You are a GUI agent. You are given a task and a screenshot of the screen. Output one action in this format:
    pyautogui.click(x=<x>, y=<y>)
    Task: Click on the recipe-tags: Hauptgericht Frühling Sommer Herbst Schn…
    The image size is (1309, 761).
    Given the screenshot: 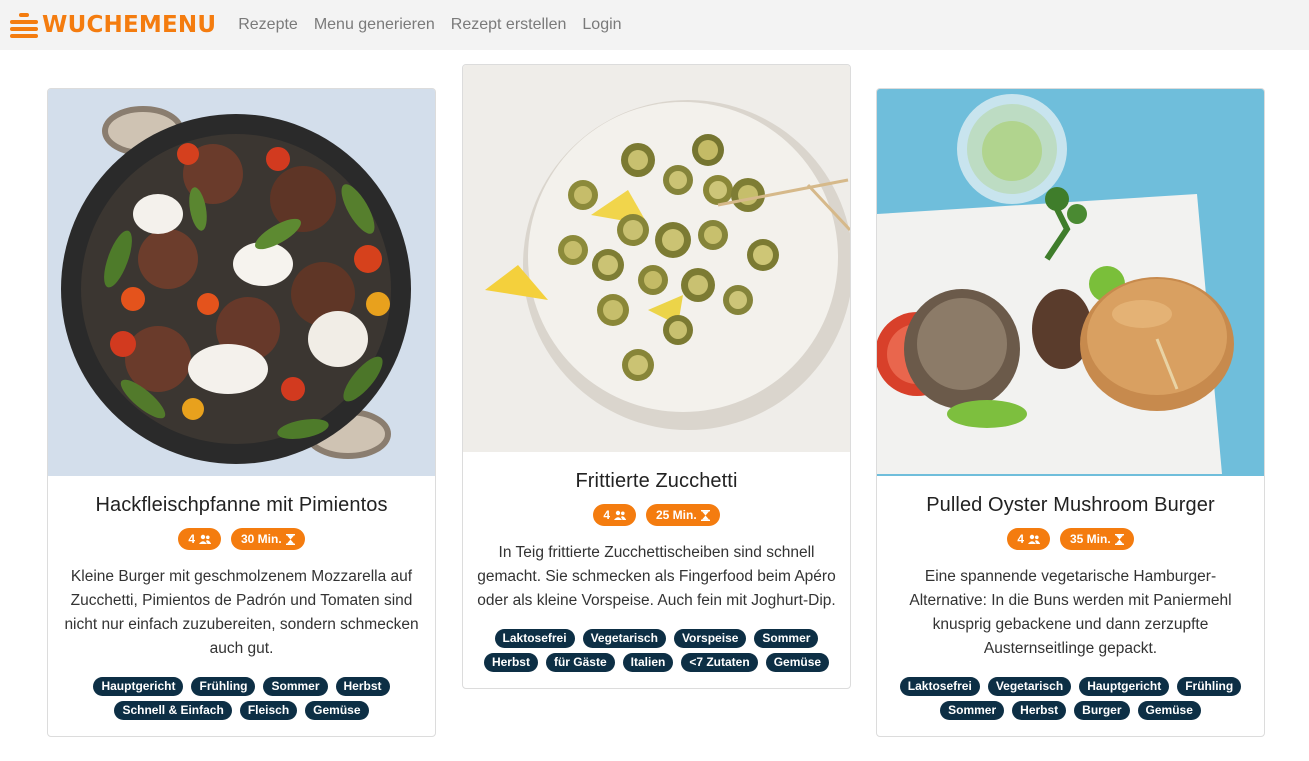 What is the action you would take?
    pyautogui.click(x=241, y=706)
    